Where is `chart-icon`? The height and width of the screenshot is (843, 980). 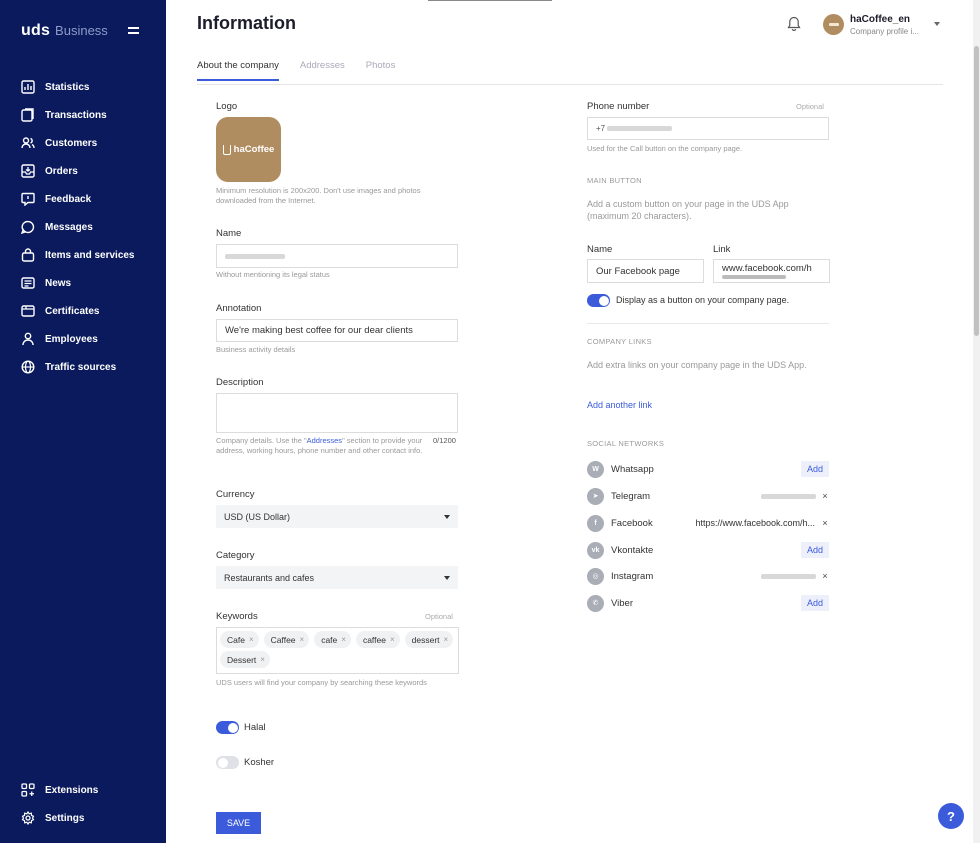 chart-icon is located at coordinates (28, 87).